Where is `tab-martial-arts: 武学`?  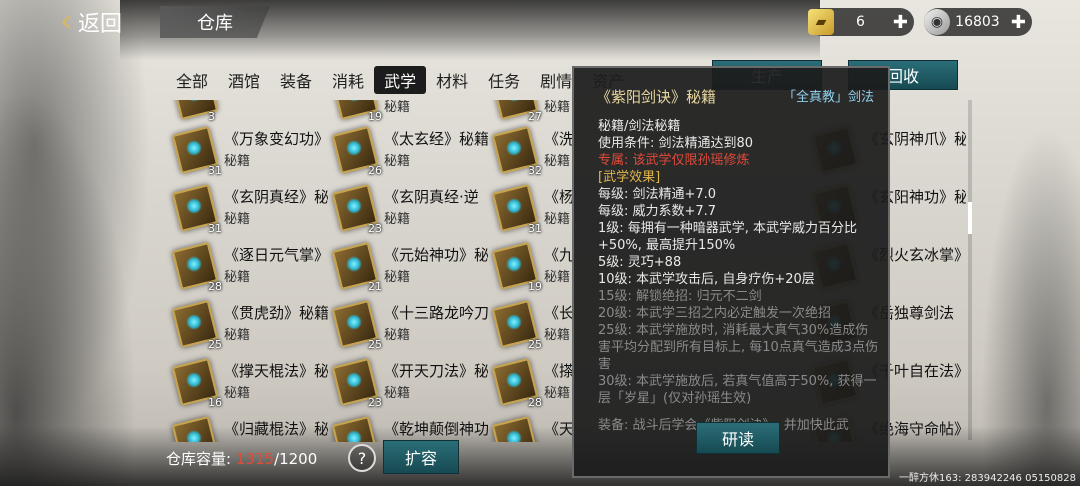
tab-martial-arts: 武学 is located at coordinates (400, 80).